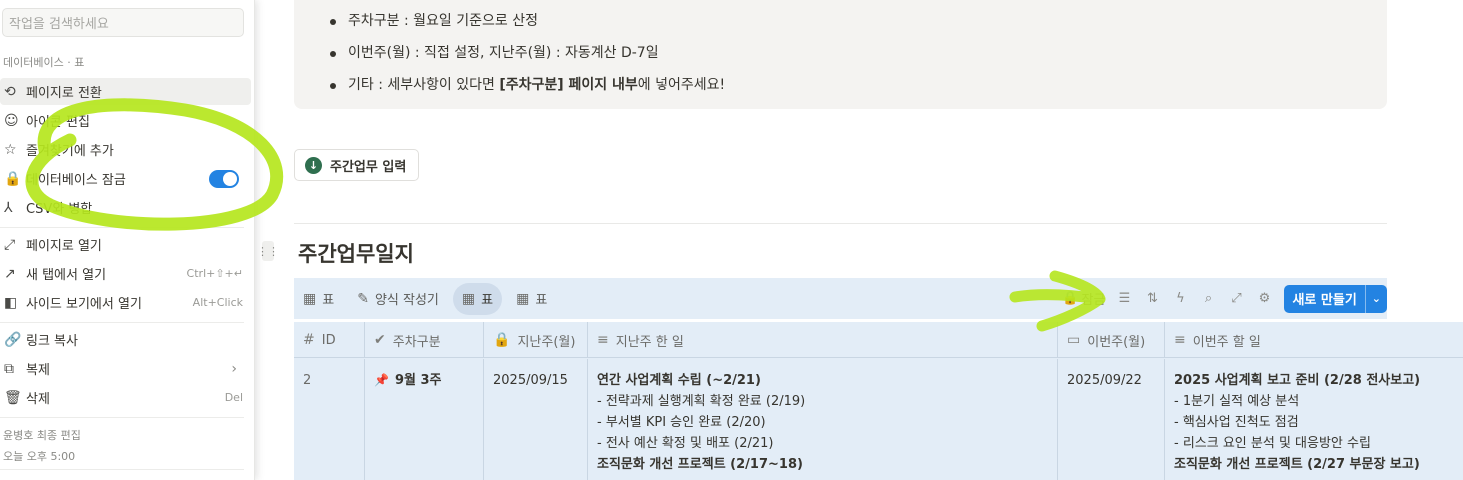 The width and height of the screenshot is (1463, 480). I want to click on menu-item-lock-database: 🔒 데이터베이스 잠금, so click(125, 178).